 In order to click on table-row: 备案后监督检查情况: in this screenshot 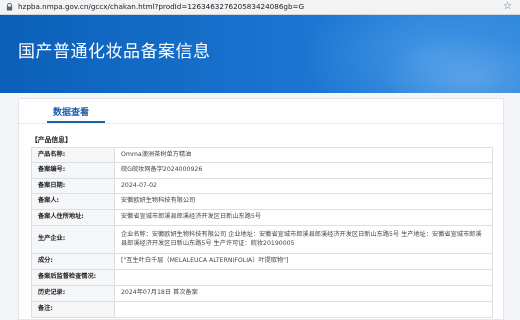, I will do `click(262, 277)`.